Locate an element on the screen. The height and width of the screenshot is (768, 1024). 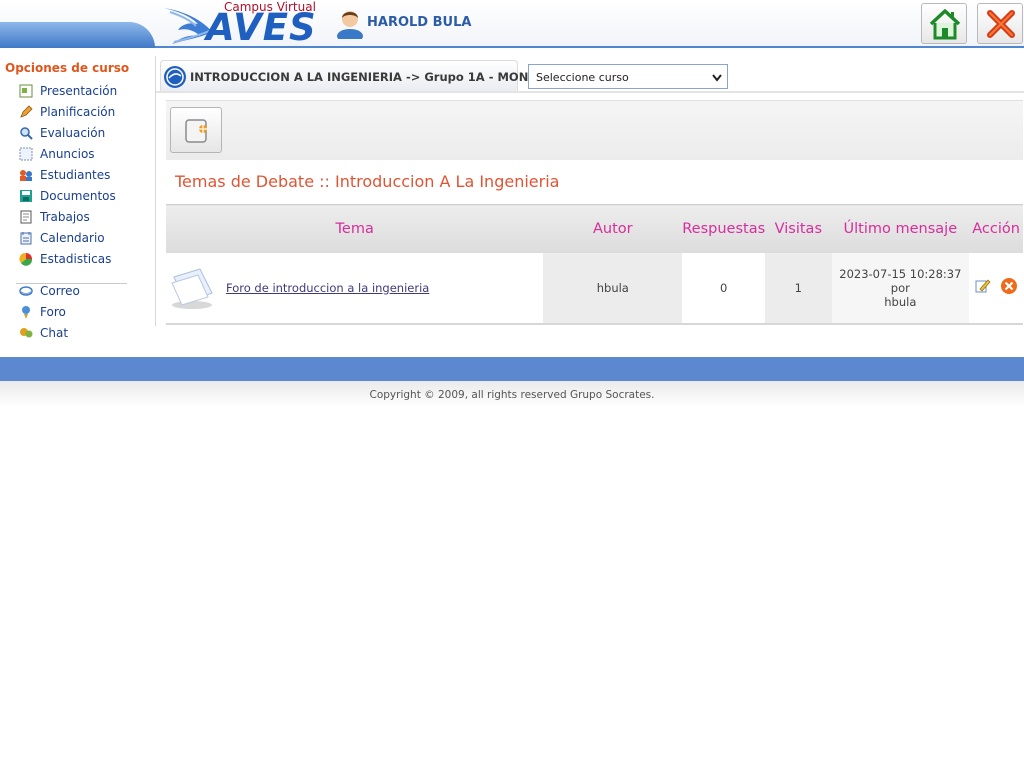
sidebar-item-planificacion: Planificación is located at coordinates (67, 112).